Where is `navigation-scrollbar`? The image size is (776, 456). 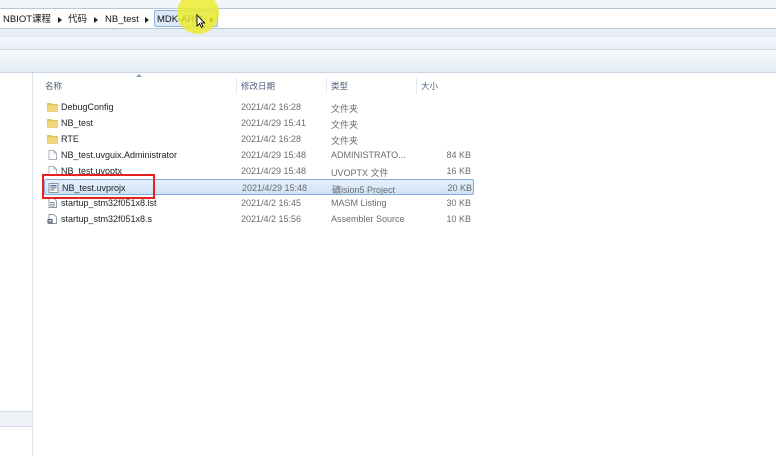
navigation-scrollbar is located at coordinates (16, 419).